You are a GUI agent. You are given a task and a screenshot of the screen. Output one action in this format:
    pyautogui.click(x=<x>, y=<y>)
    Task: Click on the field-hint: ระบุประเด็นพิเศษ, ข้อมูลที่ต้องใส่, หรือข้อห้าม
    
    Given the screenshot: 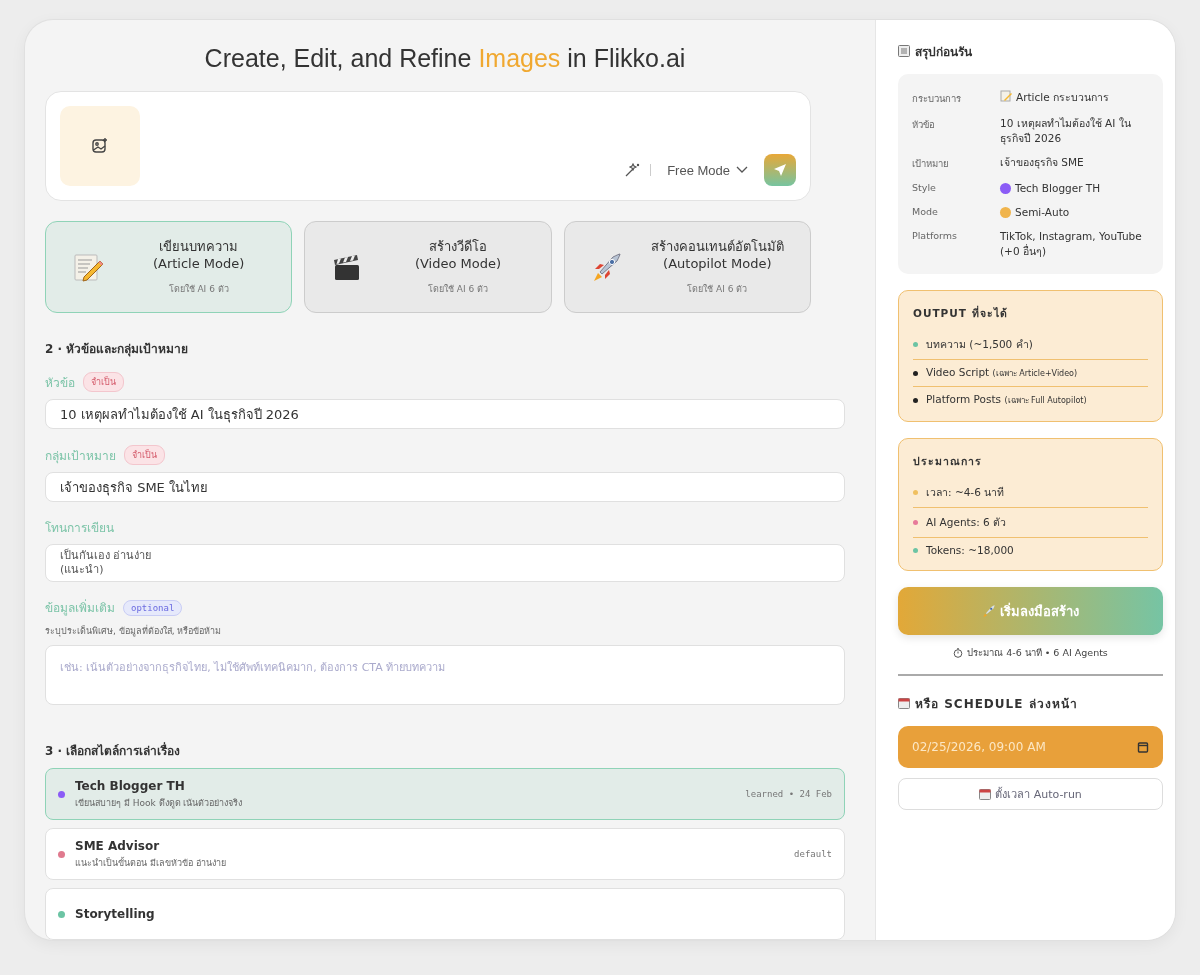 What is the action you would take?
    pyautogui.click(x=134, y=631)
    